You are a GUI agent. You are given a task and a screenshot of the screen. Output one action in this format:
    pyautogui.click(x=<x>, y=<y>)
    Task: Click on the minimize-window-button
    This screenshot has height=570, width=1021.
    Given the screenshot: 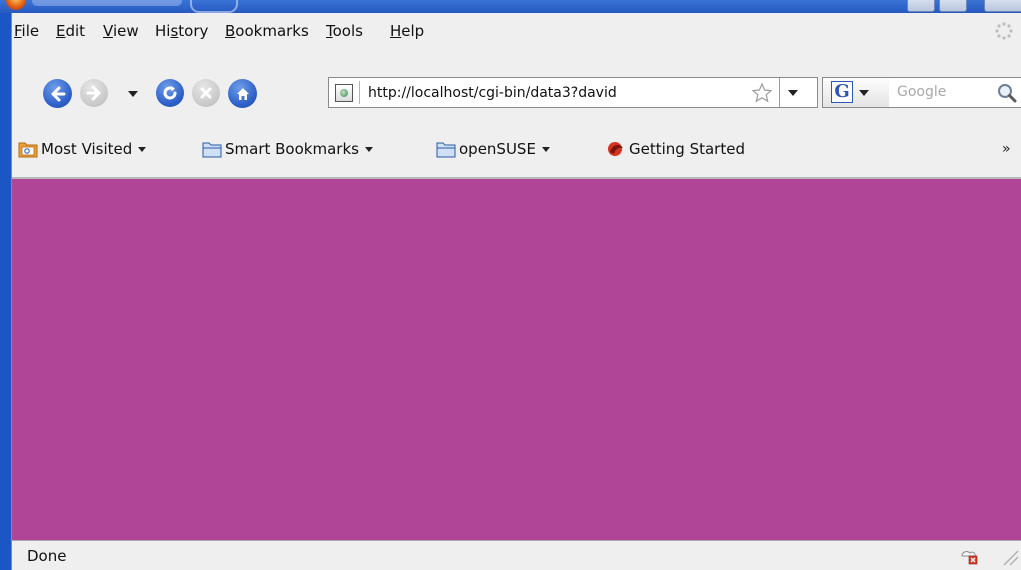 What is the action you would take?
    pyautogui.click(x=921, y=6)
    